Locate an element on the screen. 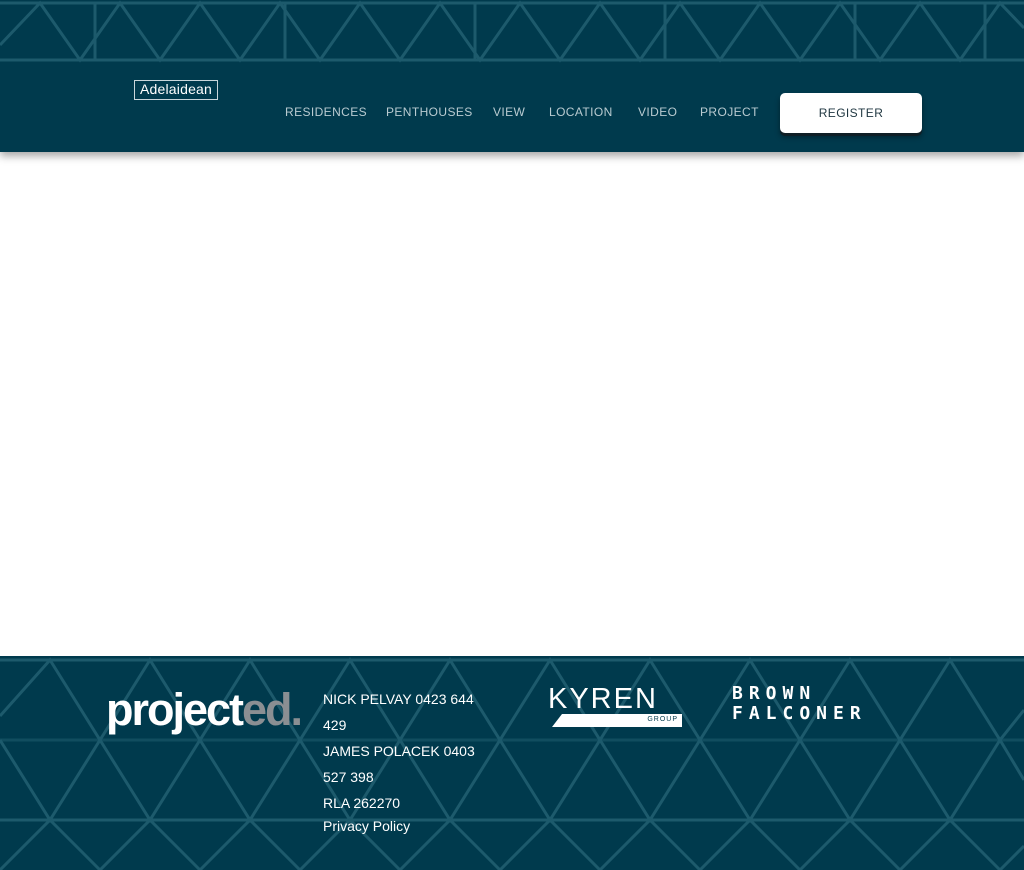 The width and height of the screenshot is (1024, 870). contact-line: NICK PELVAY 0423 644 is located at coordinates (398, 699).